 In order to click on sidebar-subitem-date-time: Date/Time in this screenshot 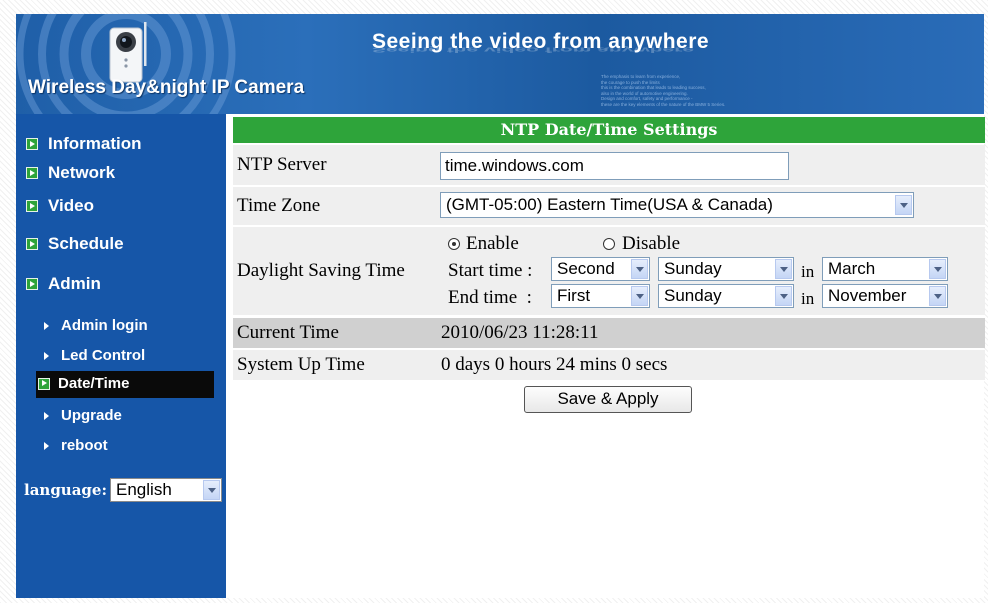, I will do `click(83, 383)`.